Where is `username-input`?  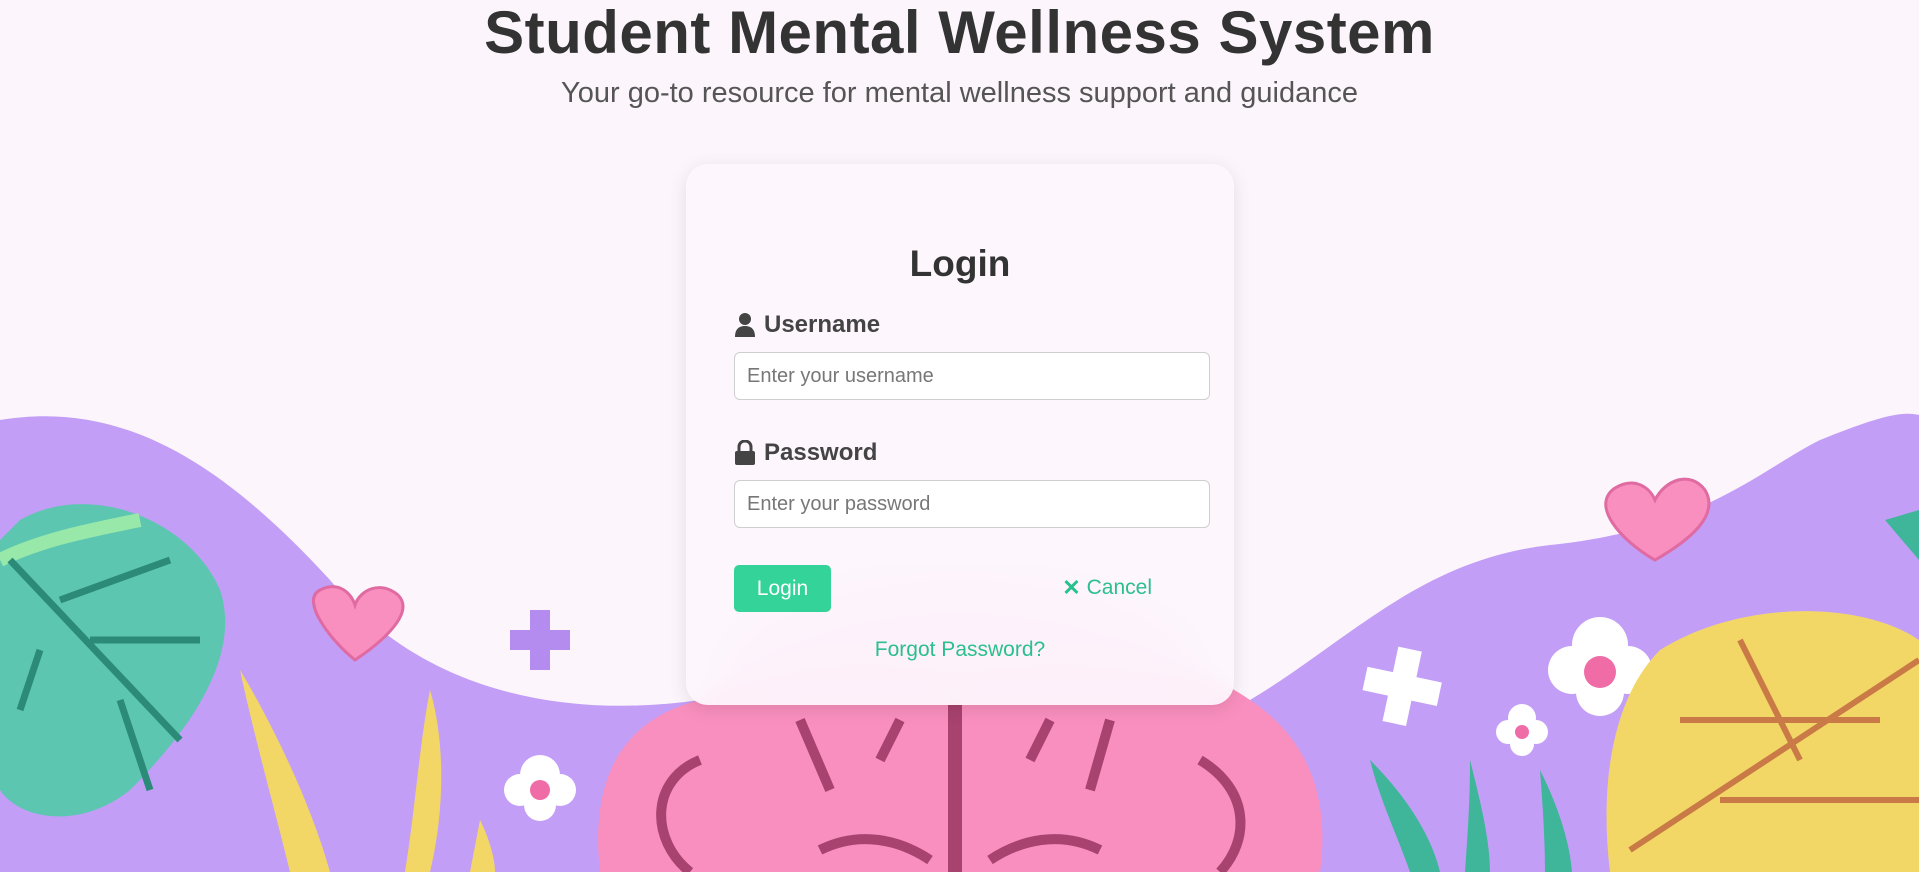 username-input is located at coordinates (972, 376).